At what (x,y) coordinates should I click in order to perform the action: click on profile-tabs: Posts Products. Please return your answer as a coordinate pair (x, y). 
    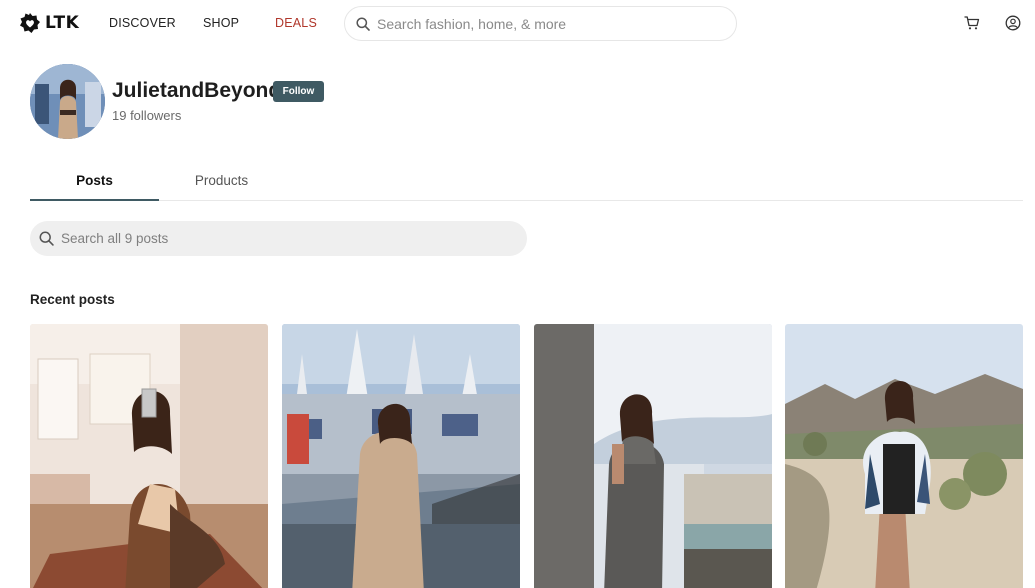
    Looking at the image, I should click on (526, 183).